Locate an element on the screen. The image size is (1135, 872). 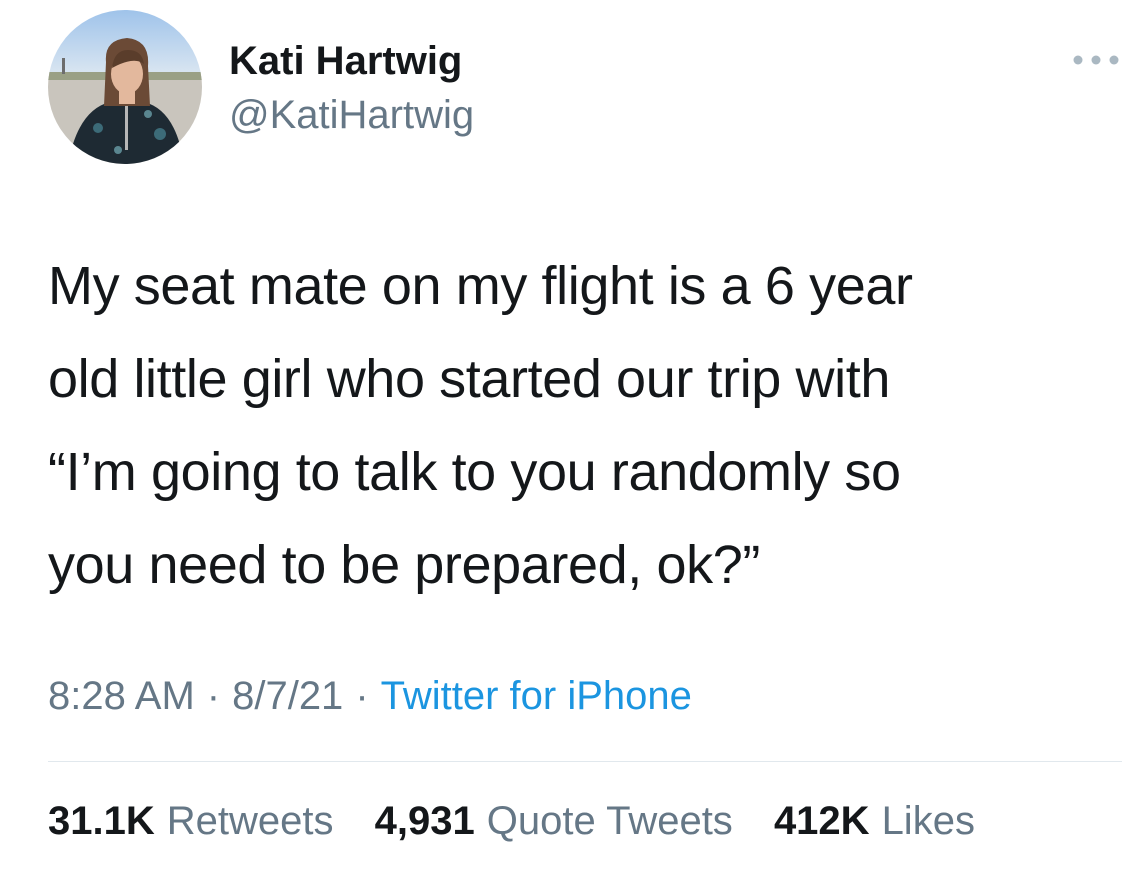
retweets-stat: 31.1K Retweets is located at coordinates (191, 821).